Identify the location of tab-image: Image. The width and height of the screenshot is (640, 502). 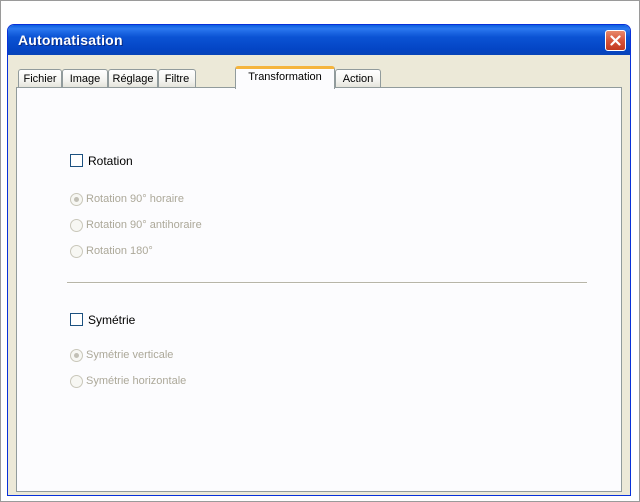
(85, 78).